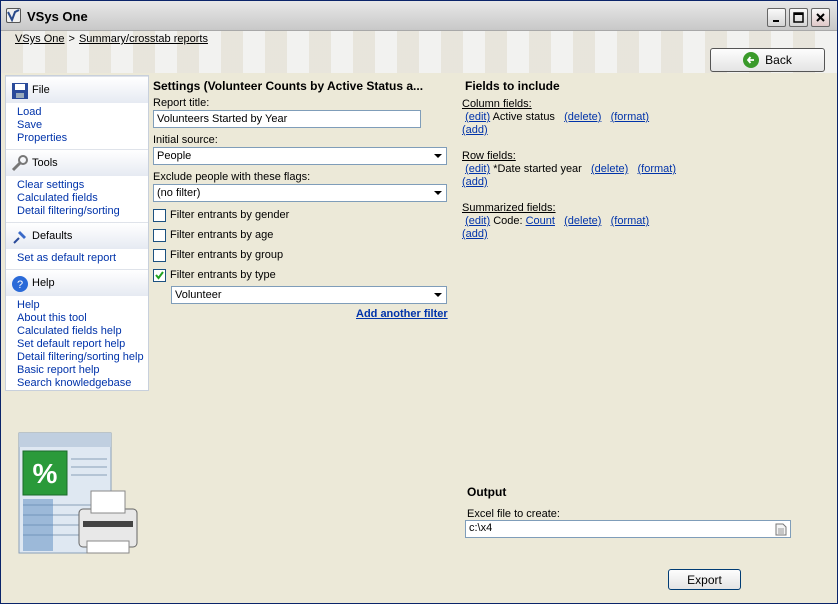 The image size is (838, 604). I want to click on excel-file-input: c:\x4, so click(628, 529).